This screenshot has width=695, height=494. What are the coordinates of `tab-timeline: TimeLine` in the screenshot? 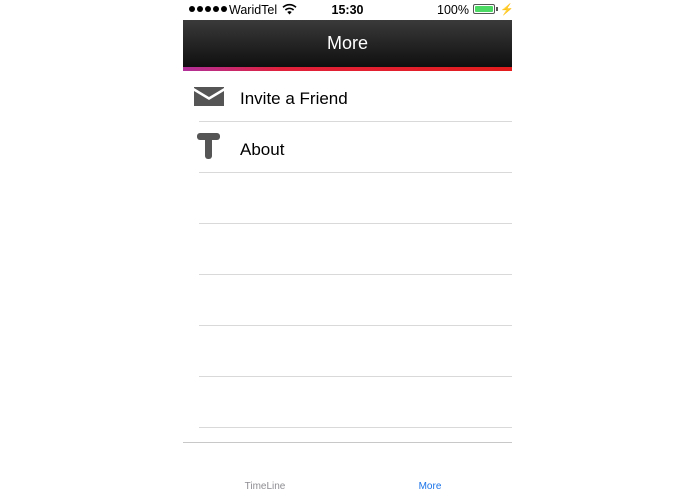 It's located at (265, 486).